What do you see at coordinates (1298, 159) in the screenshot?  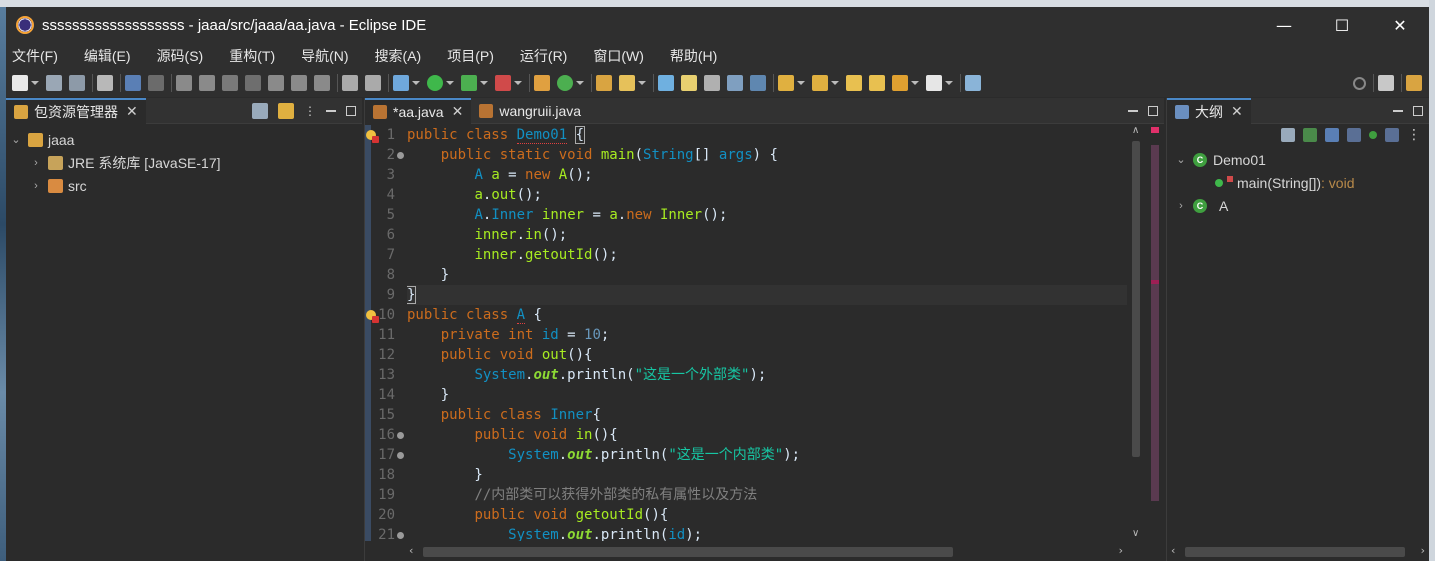 I see `outline-item-class-demo01: ⌄ C Demo01` at bounding box center [1298, 159].